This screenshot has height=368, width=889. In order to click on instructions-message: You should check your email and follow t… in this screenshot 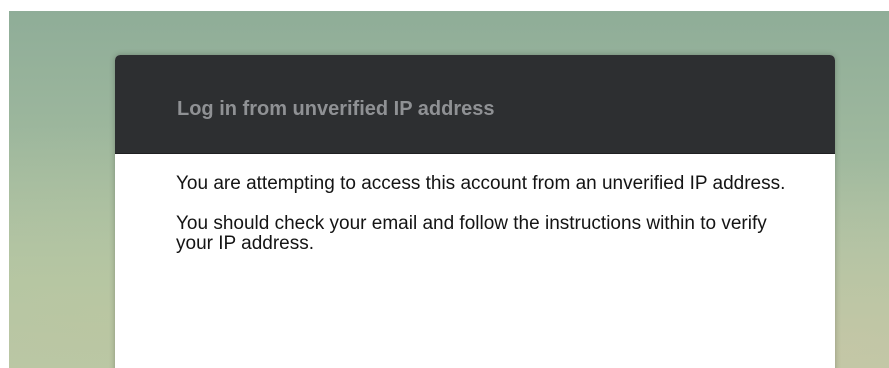, I will do `click(471, 233)`.